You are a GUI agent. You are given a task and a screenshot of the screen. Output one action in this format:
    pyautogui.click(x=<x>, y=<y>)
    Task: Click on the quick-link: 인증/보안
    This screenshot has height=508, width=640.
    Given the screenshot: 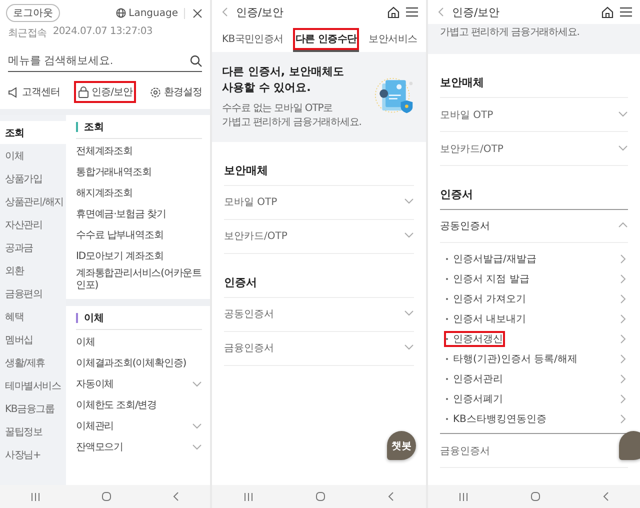 What is the action you would take?
    pyautogui.click(x=105, y=92)
    